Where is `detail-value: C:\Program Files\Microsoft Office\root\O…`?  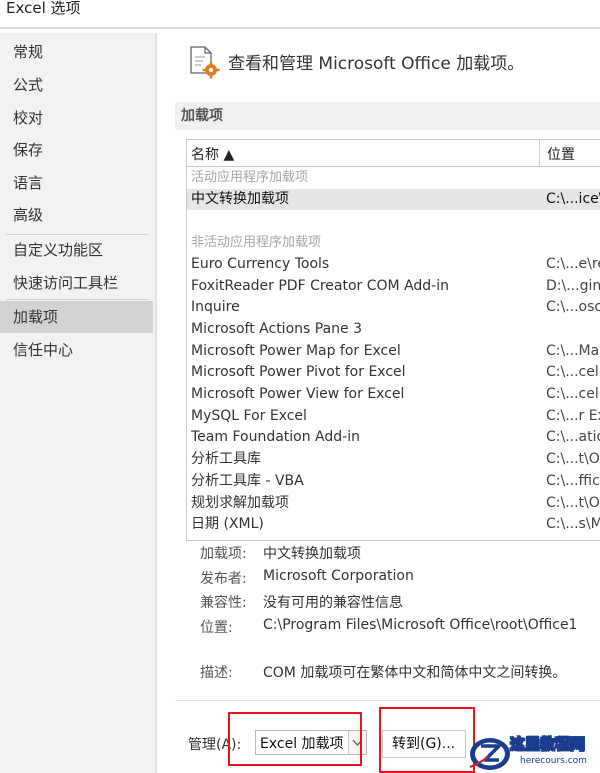 detail-value: C:\Program Files\Microsoft Office\root\O… is located at coordinates (420, 625).